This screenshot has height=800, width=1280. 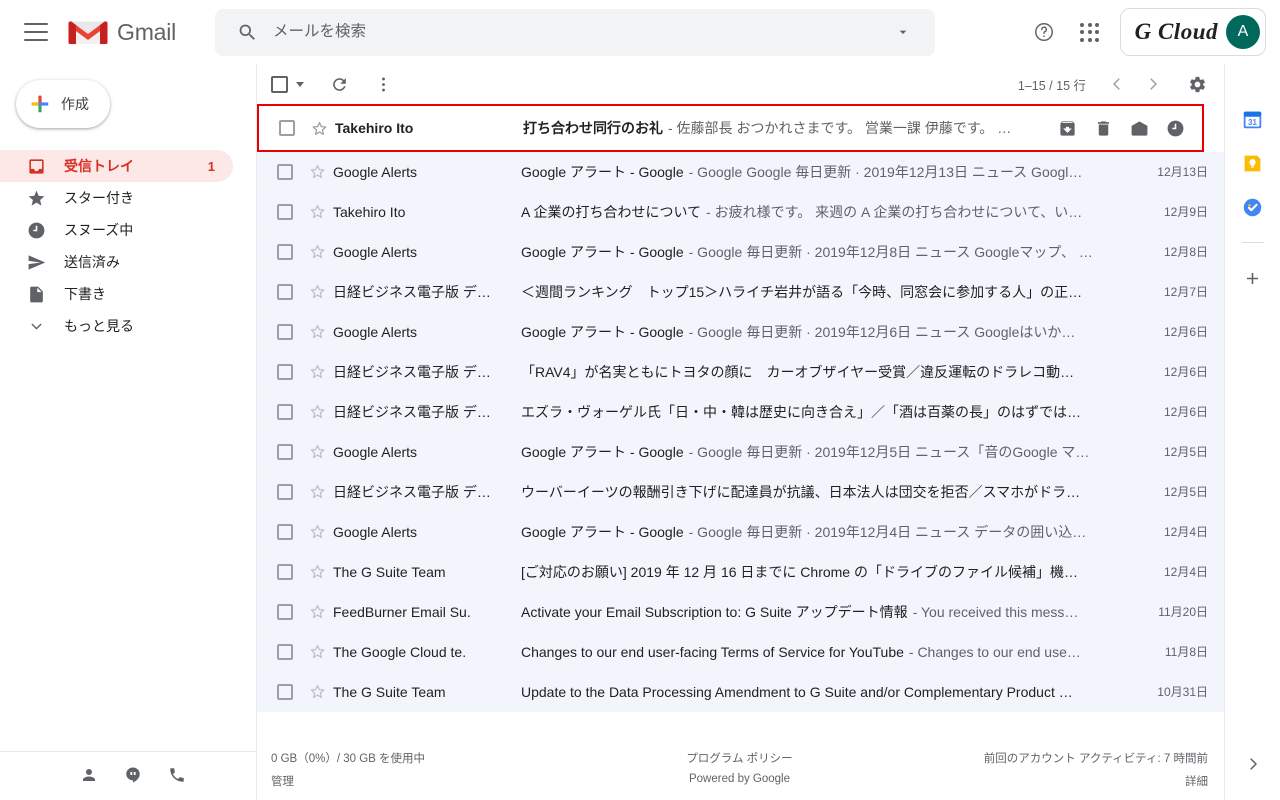 What do you see at coordinates (116, 198) in the screenshot?
I see `sidebar-item-starred: スター付き` at bounding box center [116, 198].